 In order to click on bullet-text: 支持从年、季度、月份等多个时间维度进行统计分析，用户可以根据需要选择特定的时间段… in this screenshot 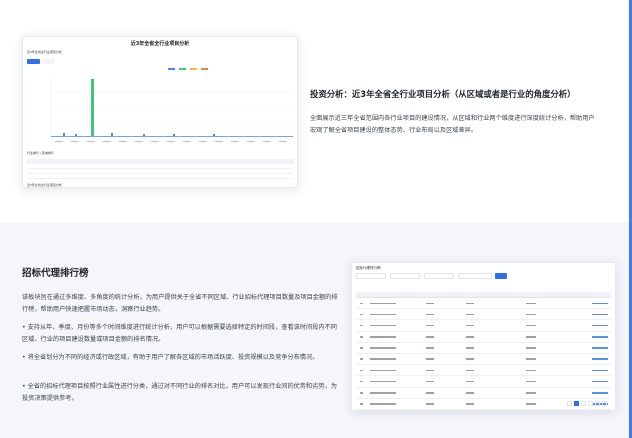, I will do `click(179, 333)`.